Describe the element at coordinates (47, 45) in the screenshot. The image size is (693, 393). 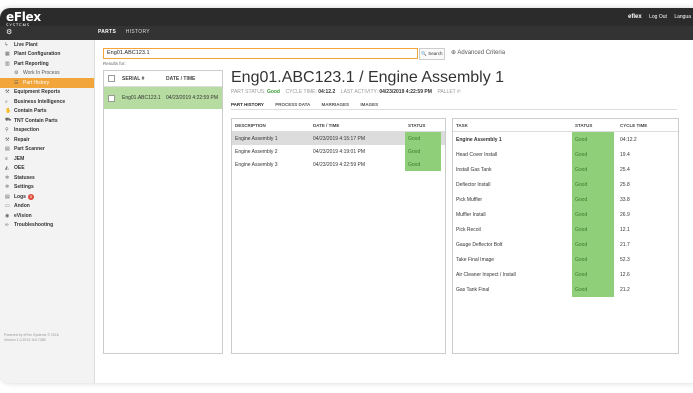
I see `sidebar-item-live-plant: ϟ Live Plant` at that location.